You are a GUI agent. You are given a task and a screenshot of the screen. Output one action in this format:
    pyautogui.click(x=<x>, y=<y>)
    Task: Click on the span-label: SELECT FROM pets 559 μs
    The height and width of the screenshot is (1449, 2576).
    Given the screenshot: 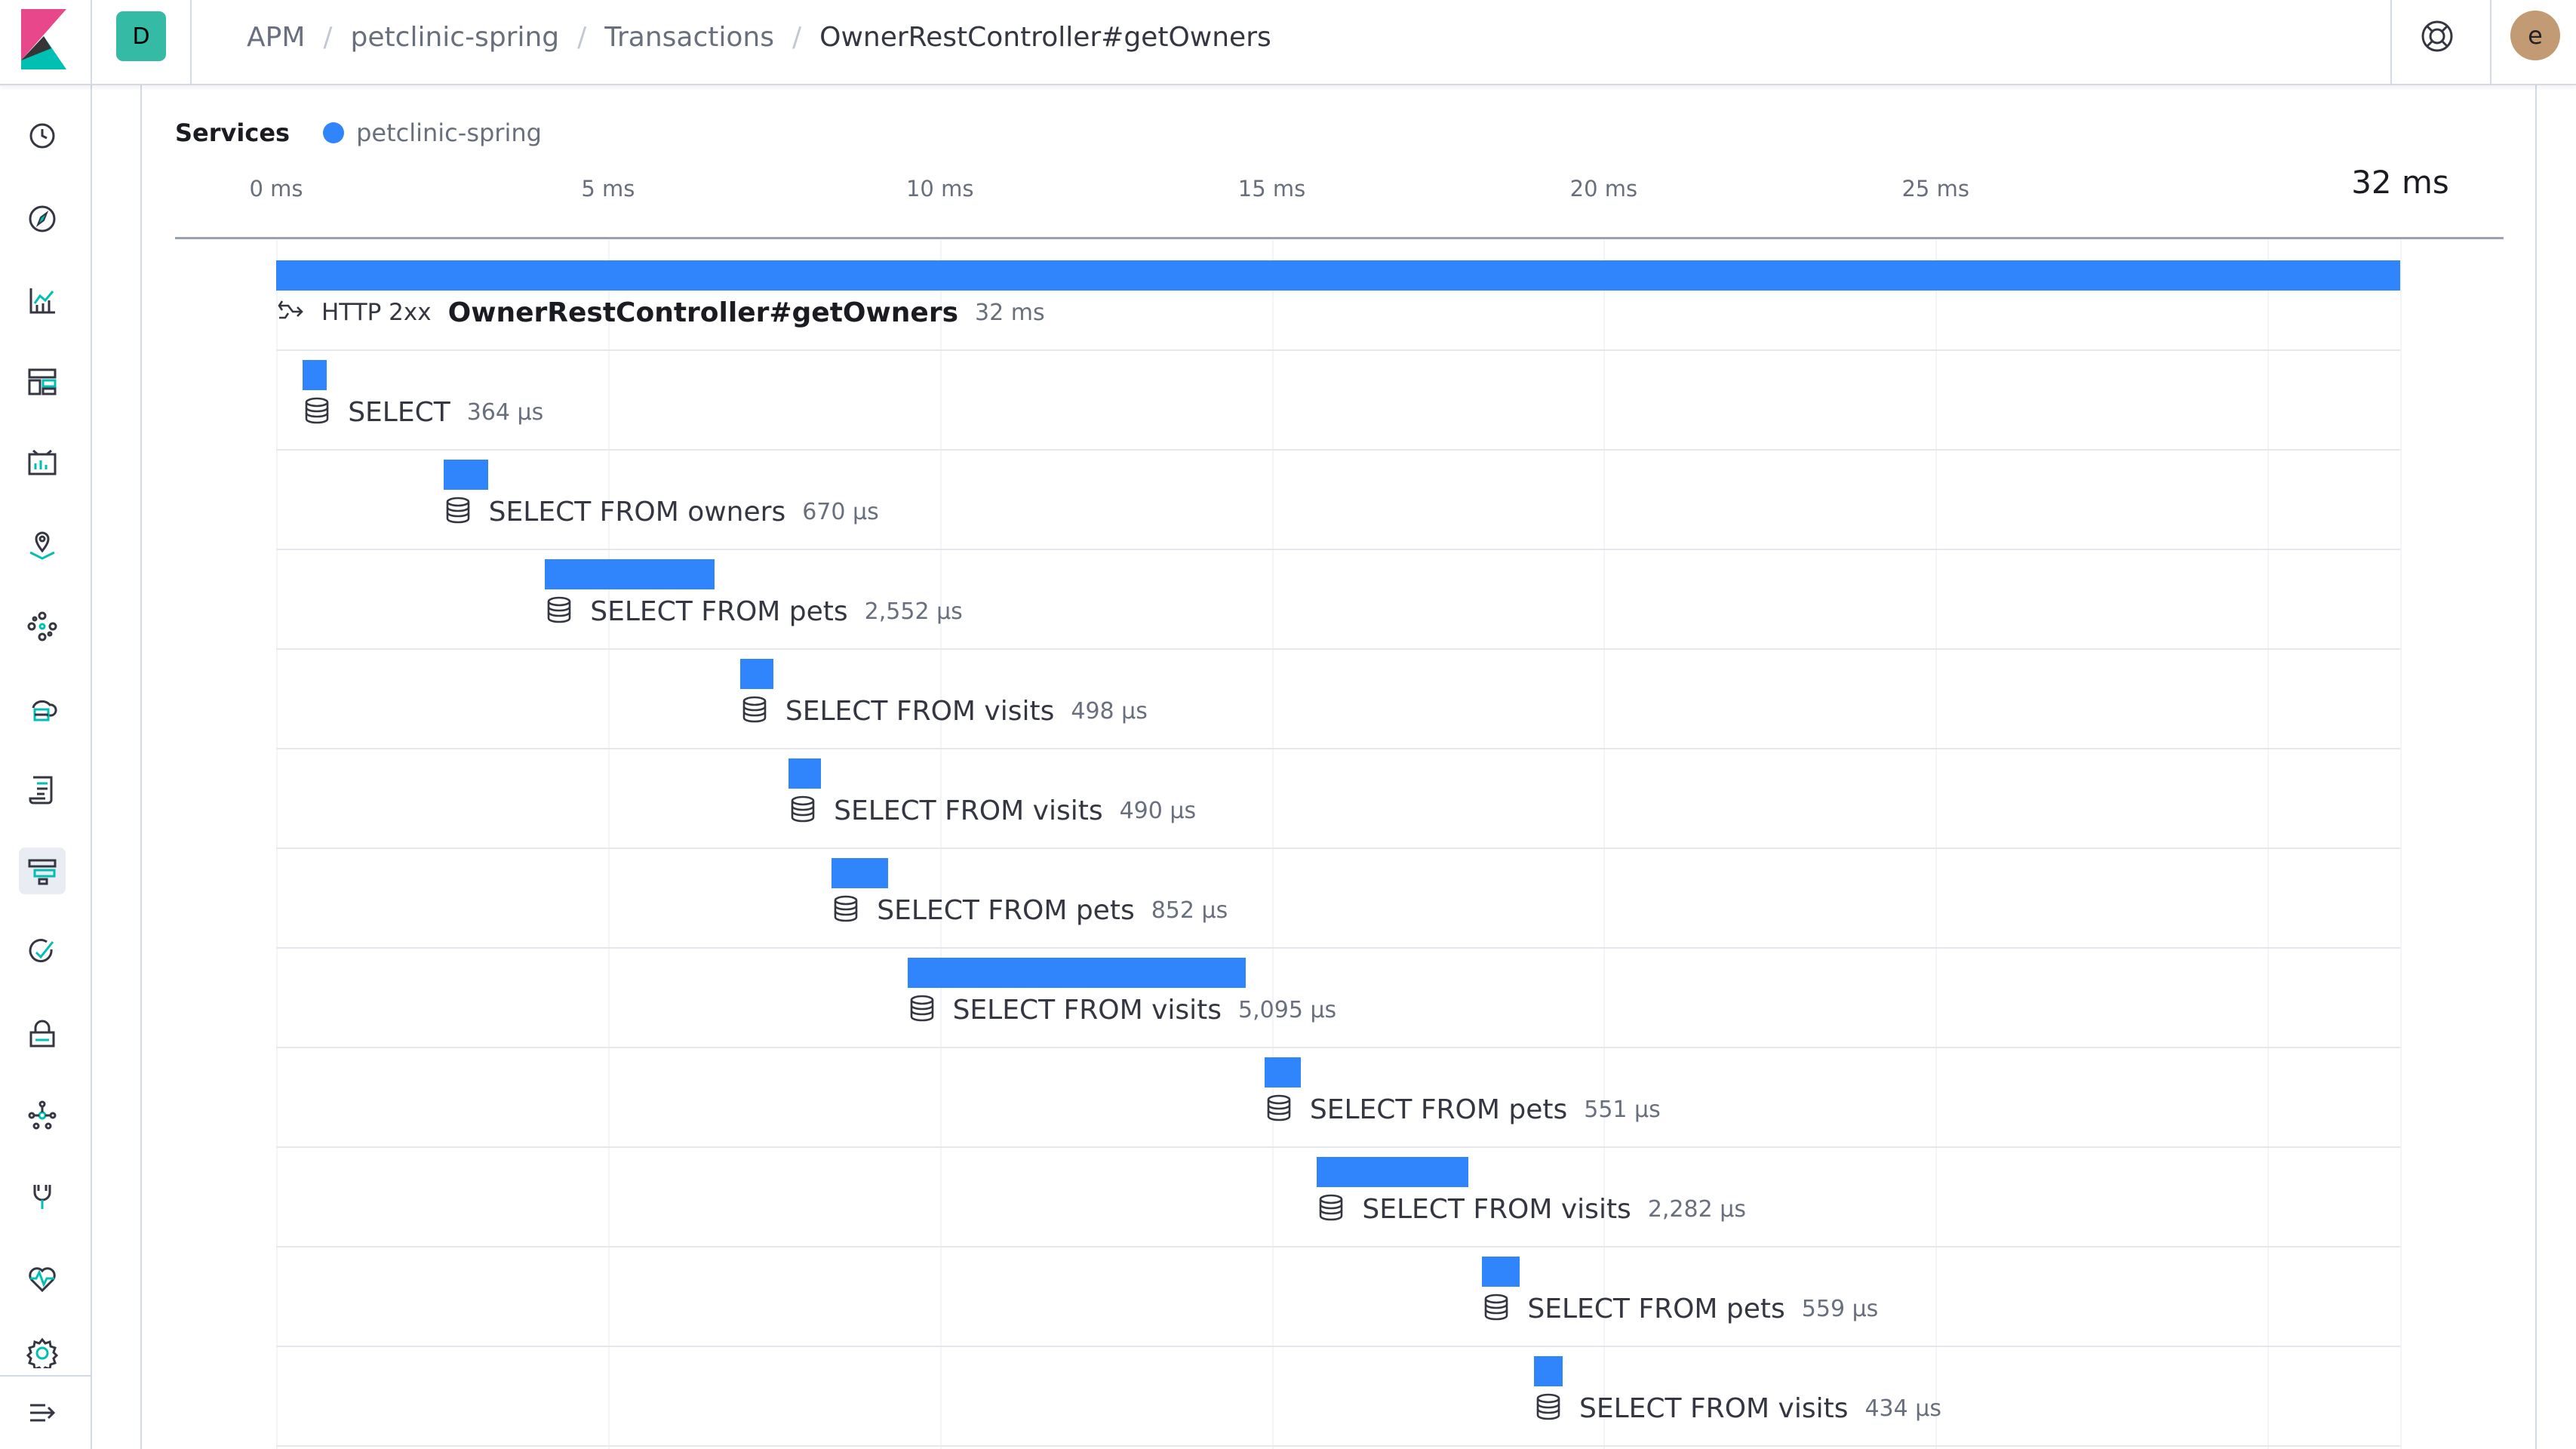 What is the action you would take?
    pyautogui.click(x=1680, y=1308)
    